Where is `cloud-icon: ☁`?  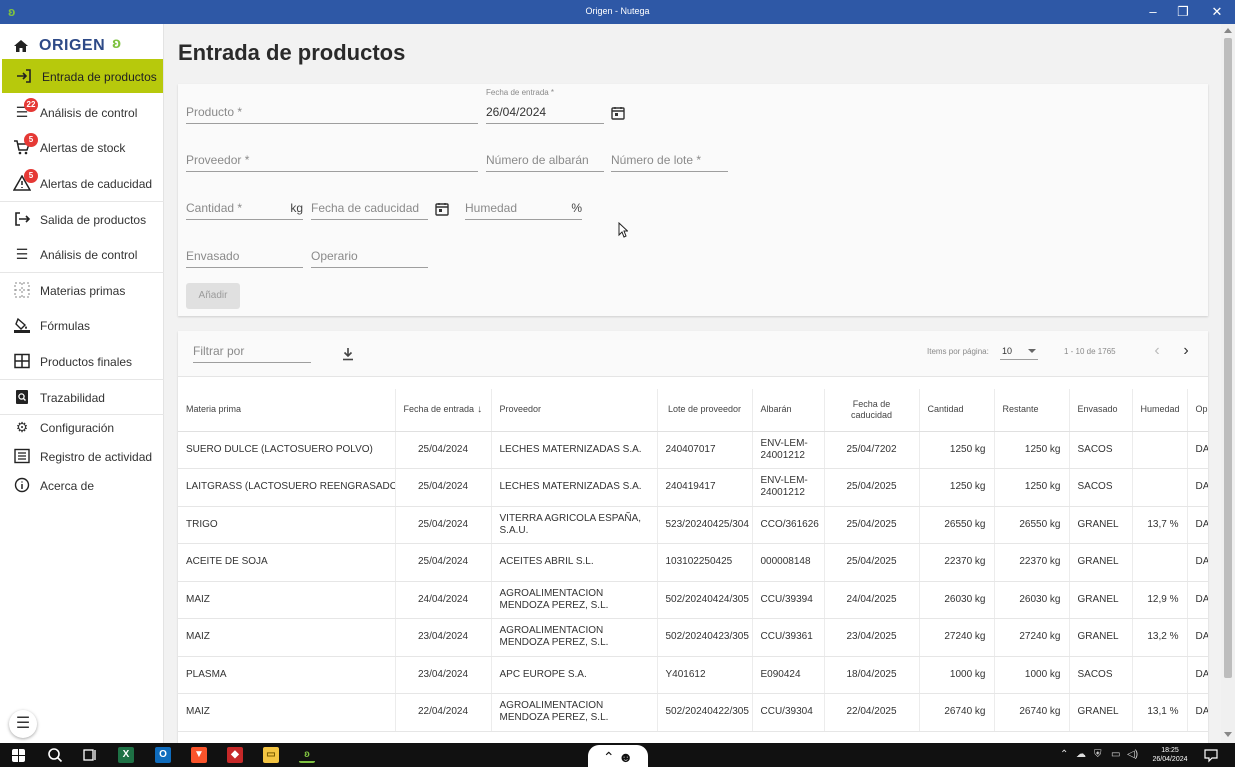 cloud-icon: ☁ is located at coordinates (1081, 754).